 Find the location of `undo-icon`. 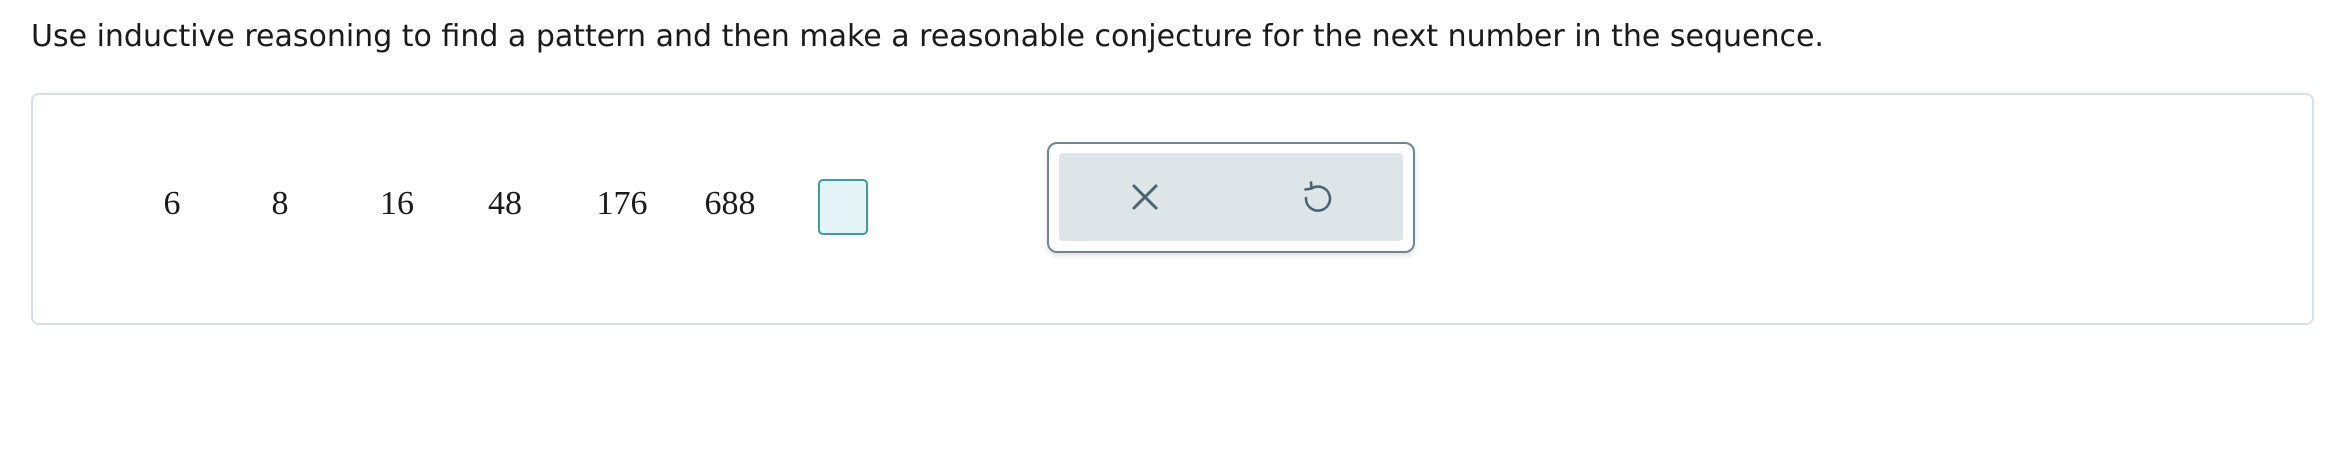

undo-icon is located at coordinates (1318, 196).